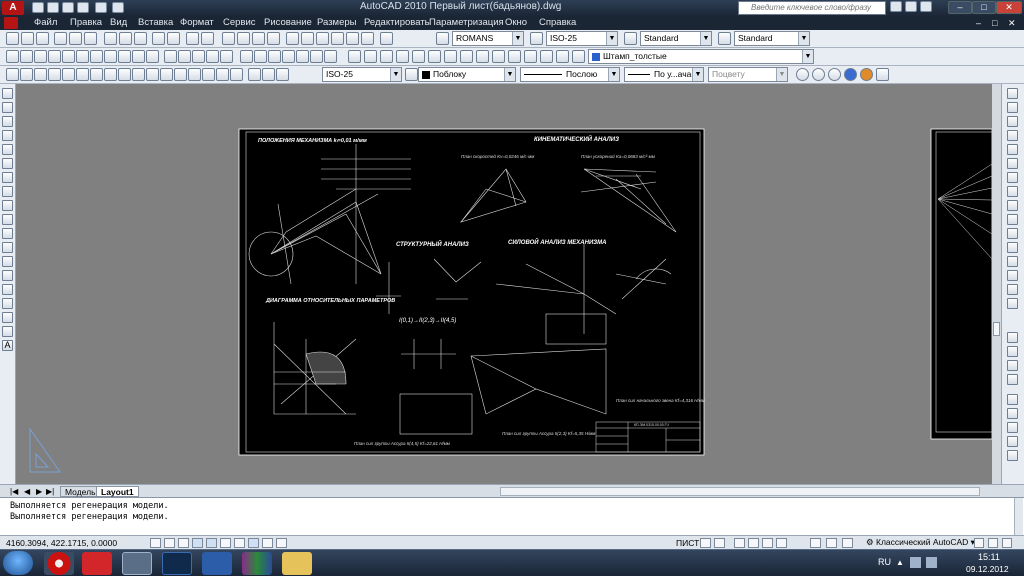 The width and height of the screenshot is (1024, 576). What do you see at coordinates (815, 543) in the screenshot?
I see `maximize-viewport-icon` at bounding box center [815, 543].